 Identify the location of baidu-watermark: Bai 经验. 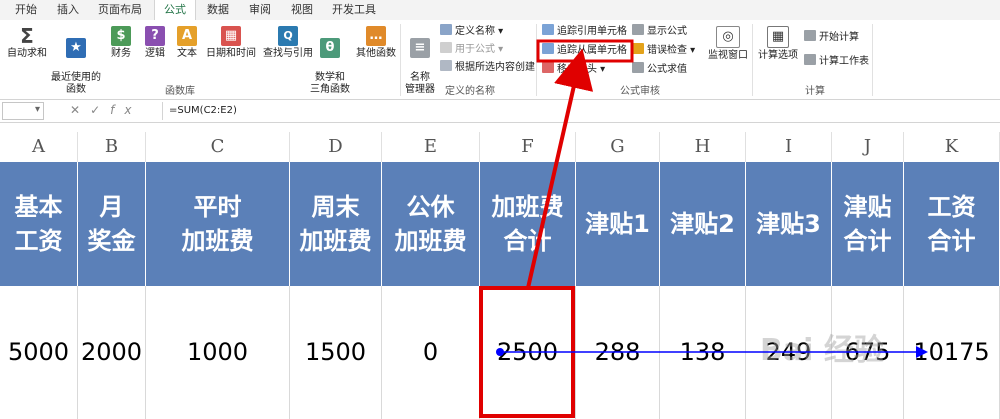
(822, 350).